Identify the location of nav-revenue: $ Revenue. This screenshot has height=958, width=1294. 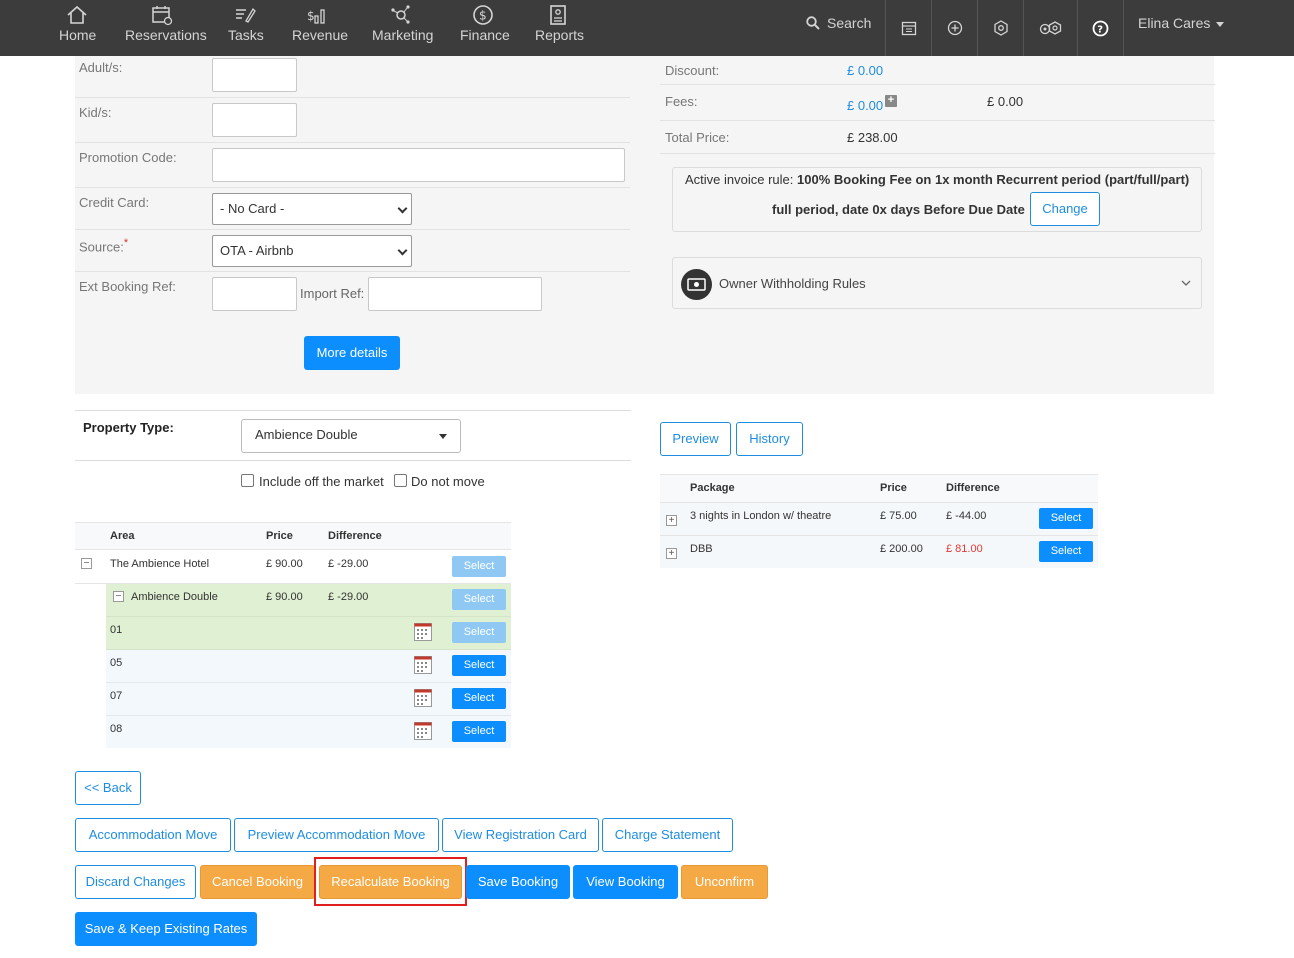
(320, 23).